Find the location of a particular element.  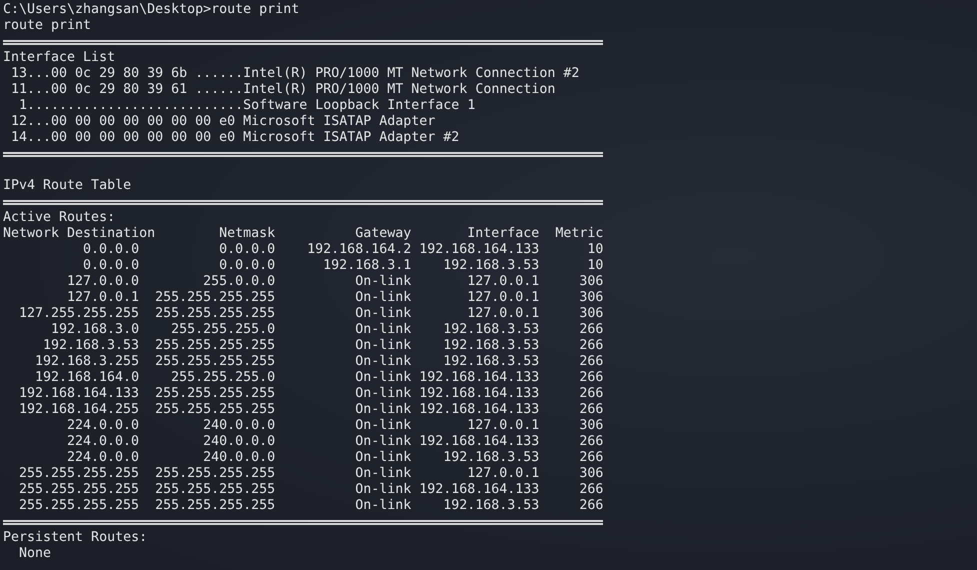

column-header: Interface is located at coordinates (503, 234).